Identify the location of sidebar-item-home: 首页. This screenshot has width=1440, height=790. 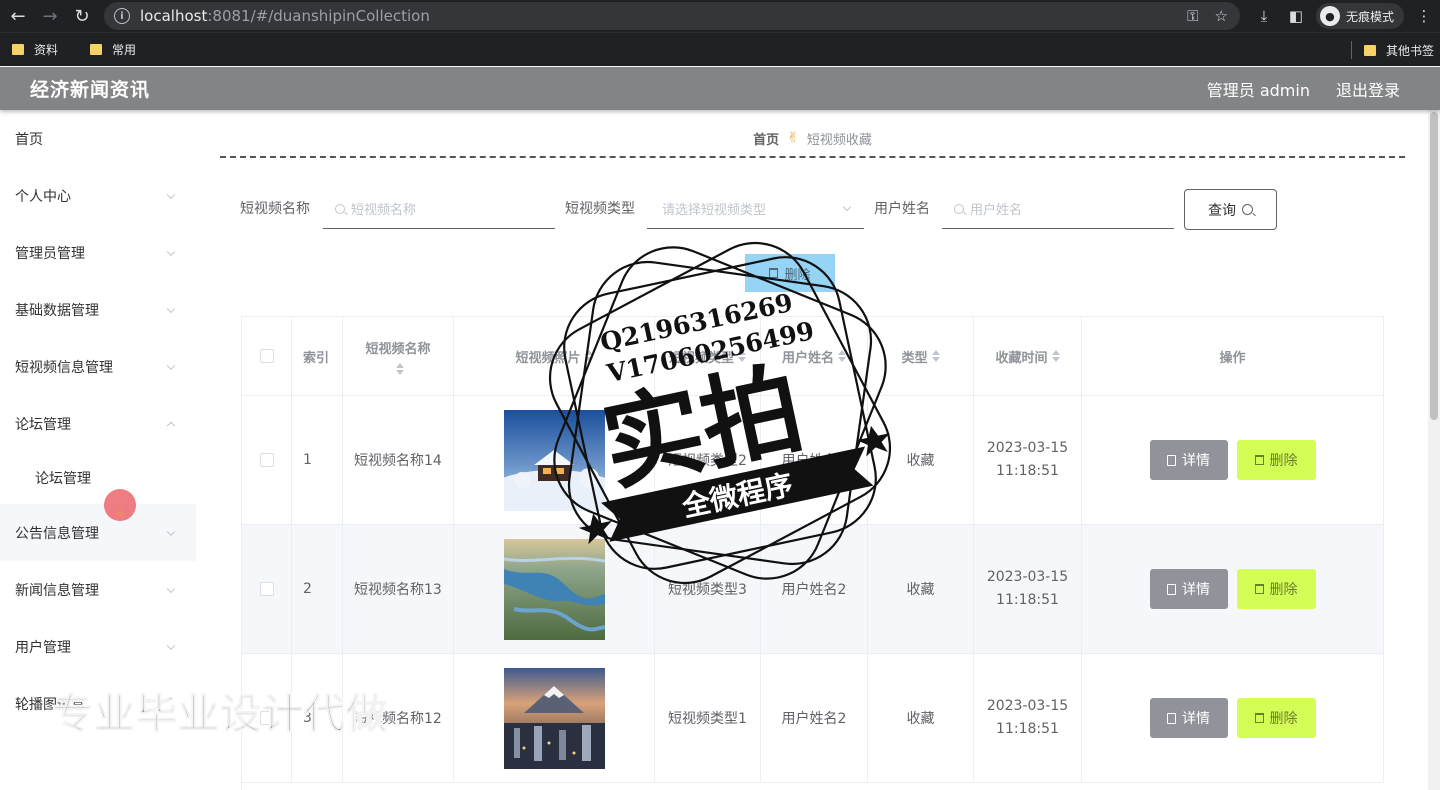
(98, 138).